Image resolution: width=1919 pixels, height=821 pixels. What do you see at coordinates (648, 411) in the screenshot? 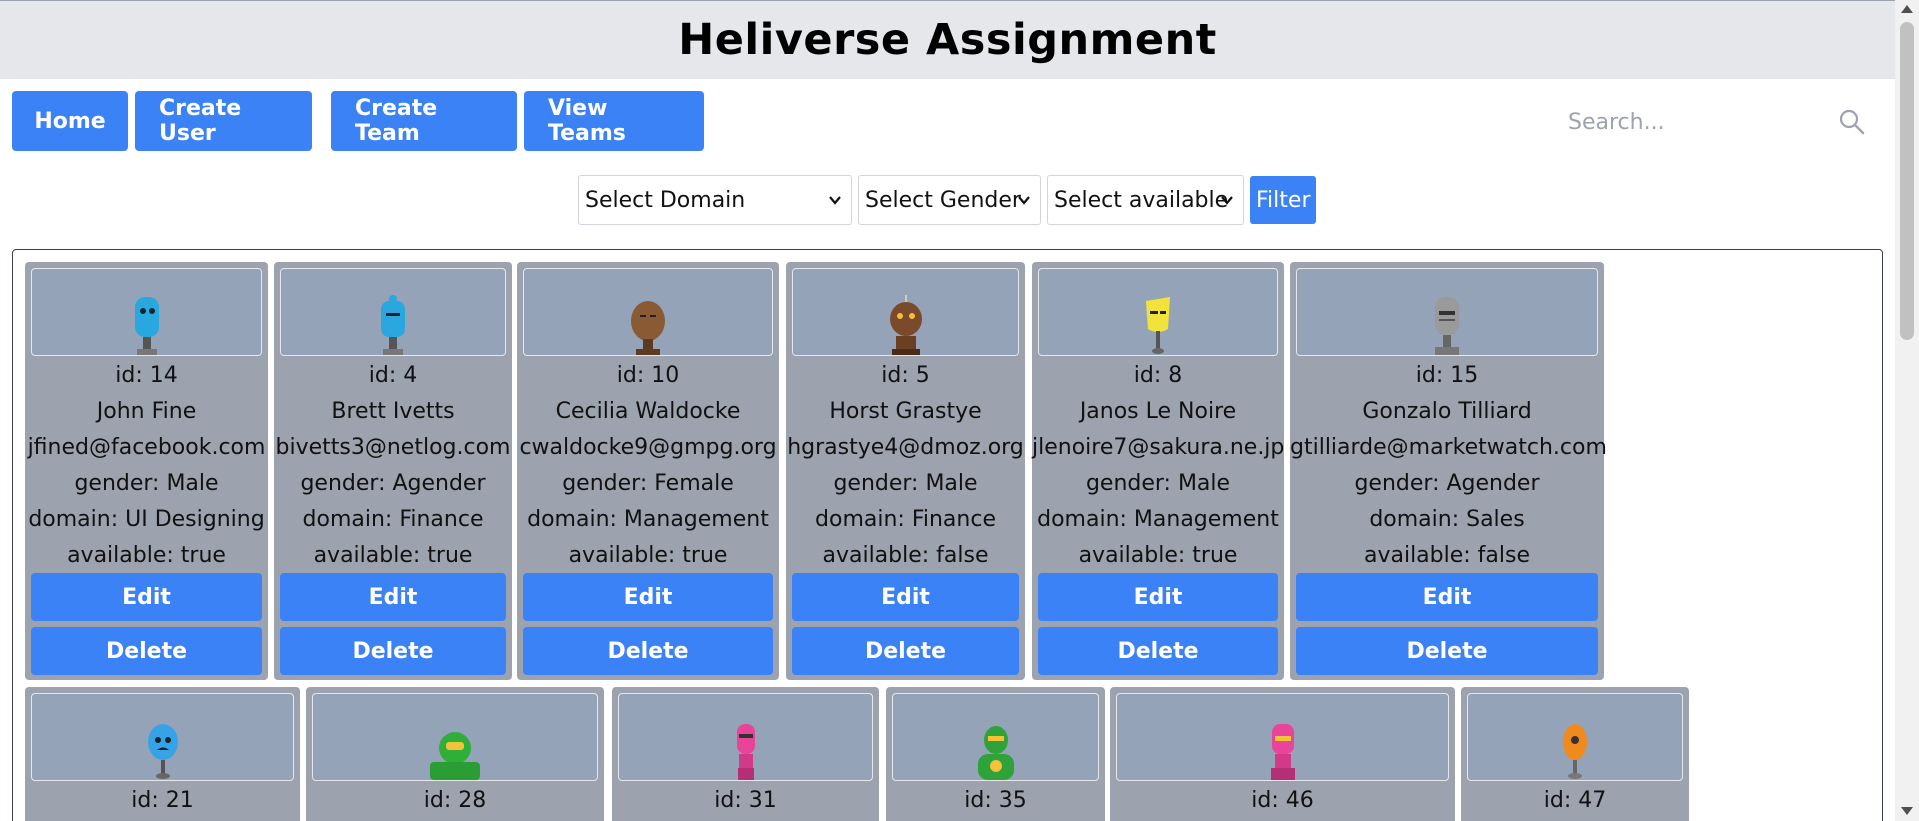
I see `user-name: Cecilia Waldocke` at bounding box center [648, 411].